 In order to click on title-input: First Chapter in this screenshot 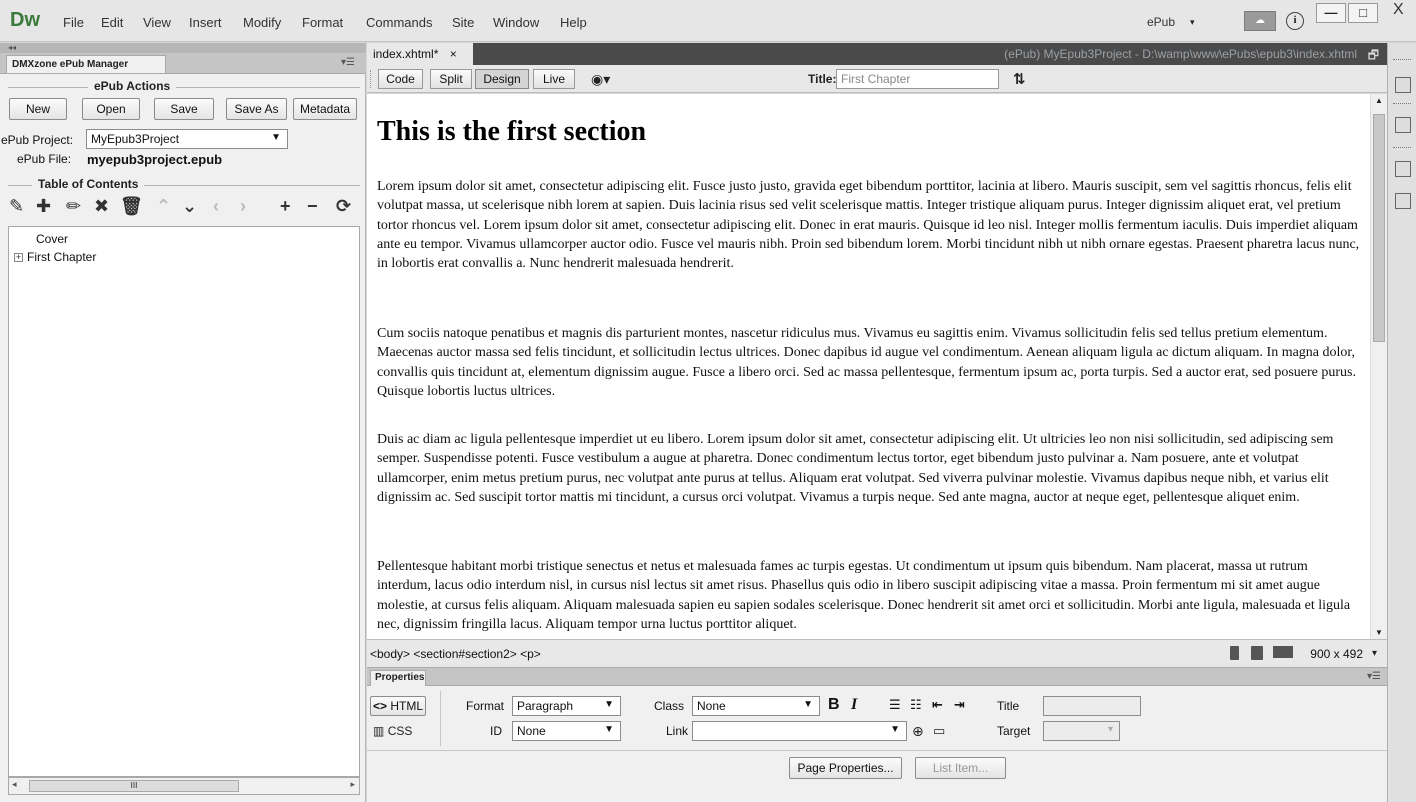, I will do `click(917, 79)`.